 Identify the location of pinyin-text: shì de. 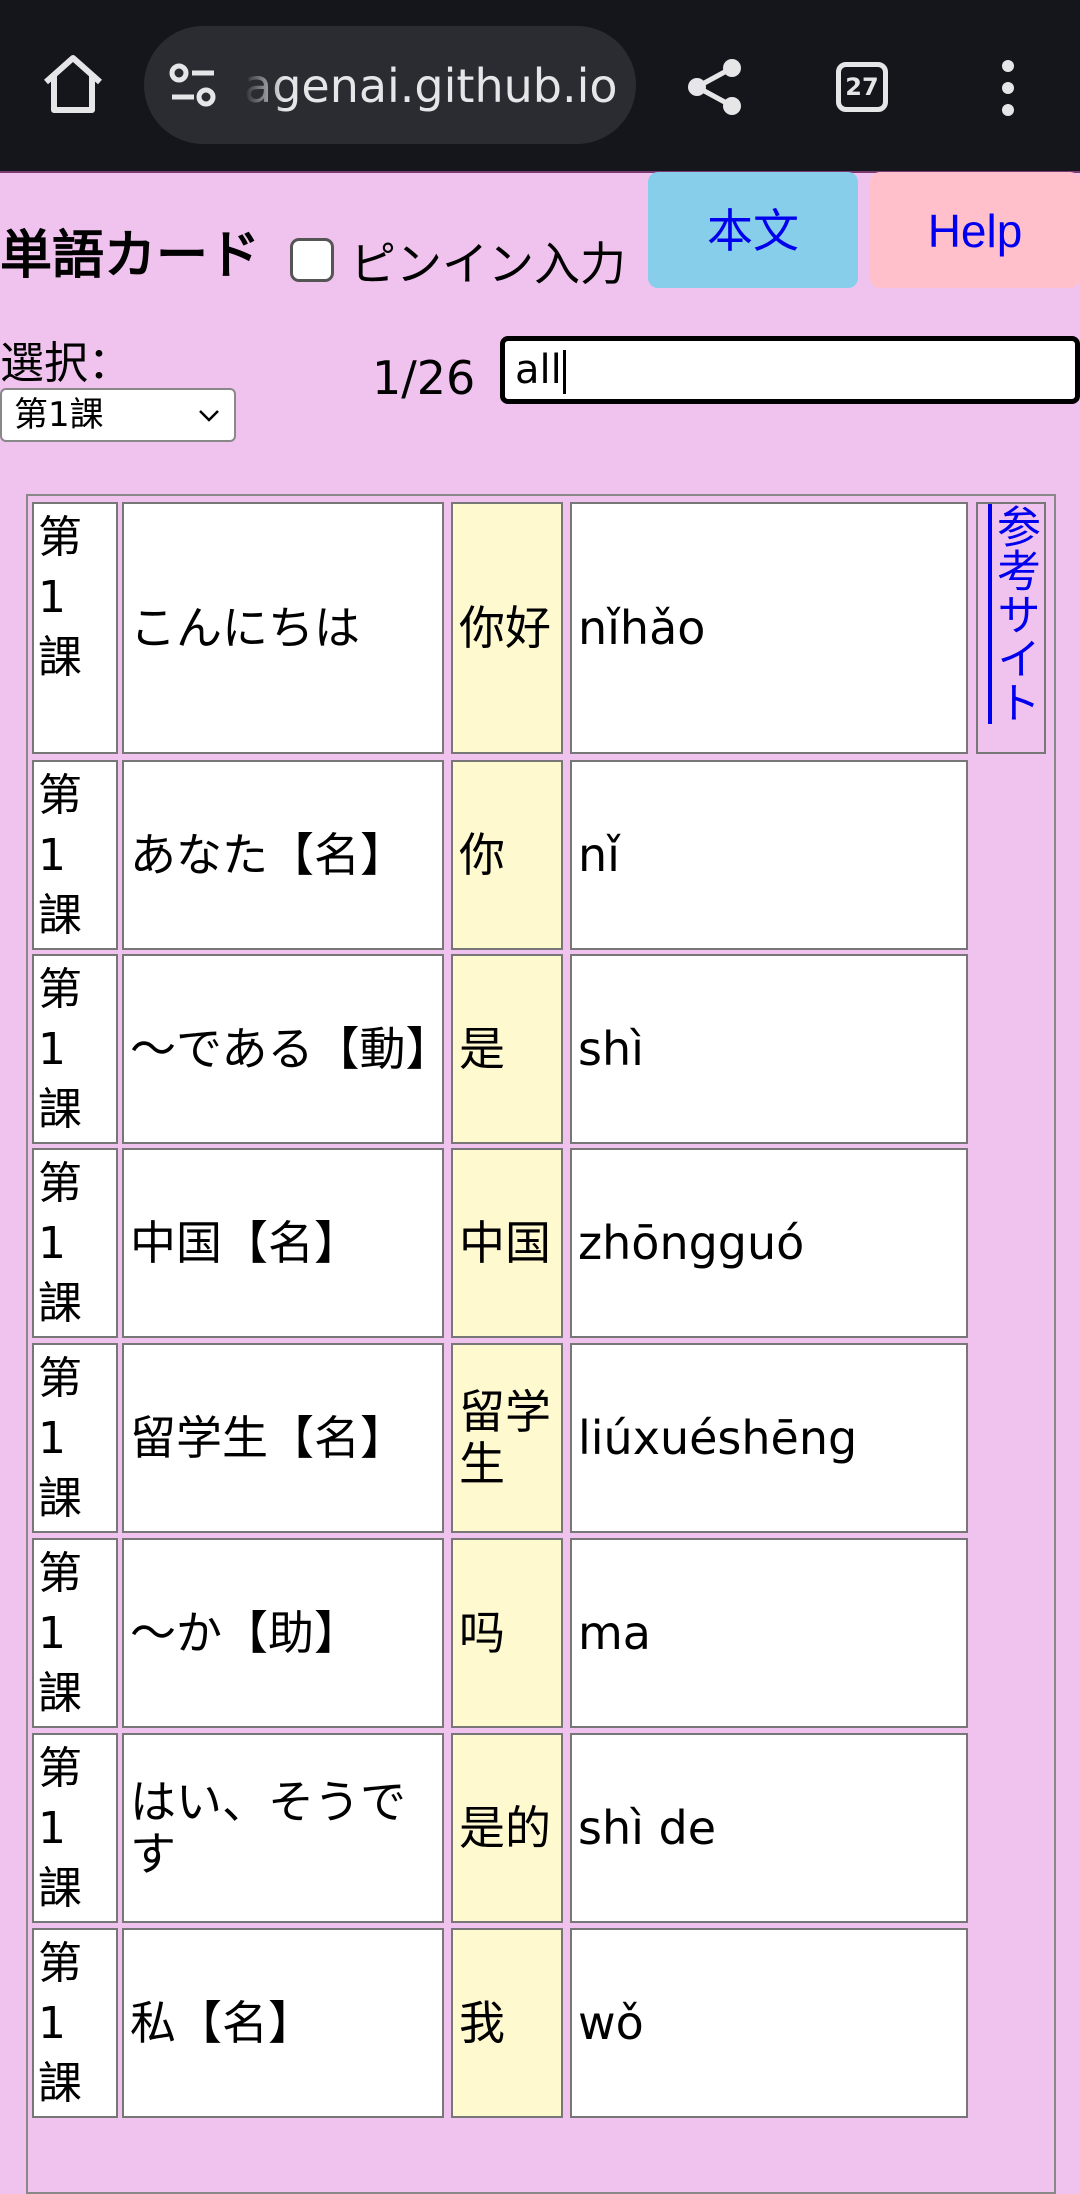
(647, 1828).